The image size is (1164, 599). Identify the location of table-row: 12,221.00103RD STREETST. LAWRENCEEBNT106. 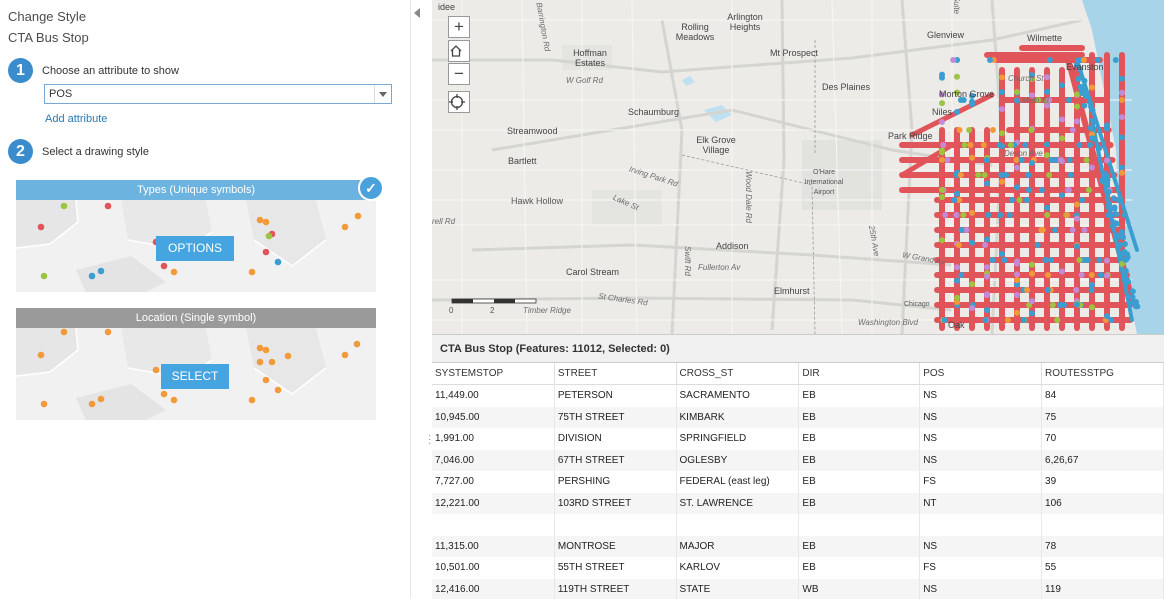
(798, 504).